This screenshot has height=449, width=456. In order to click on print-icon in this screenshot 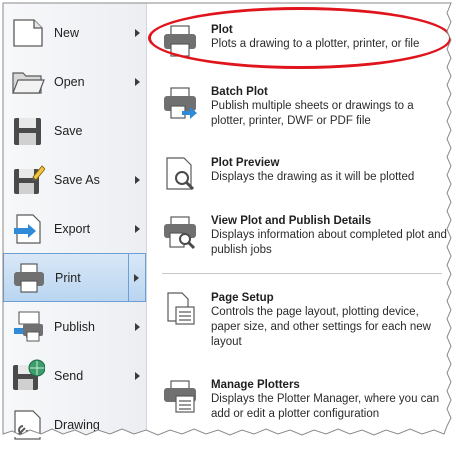, I will do `click(29, 277)`.